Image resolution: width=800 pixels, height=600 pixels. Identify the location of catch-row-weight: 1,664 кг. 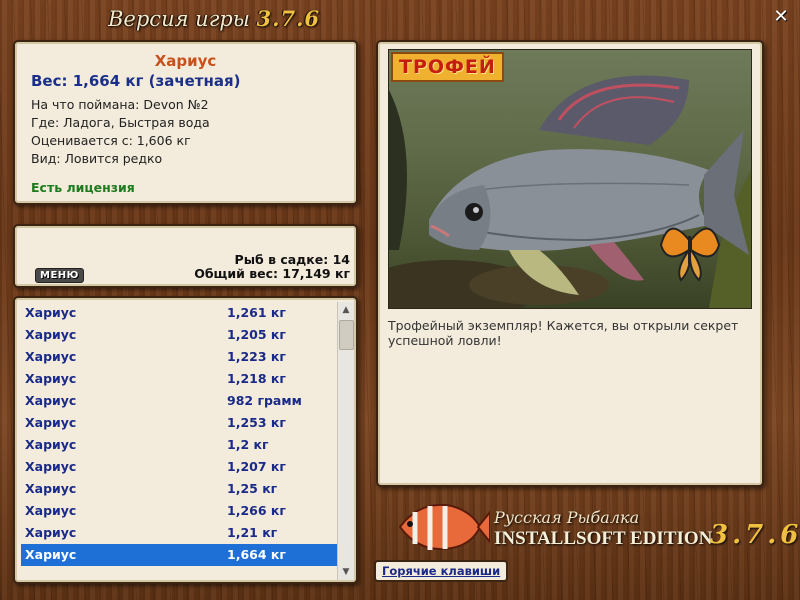
(256, 554).